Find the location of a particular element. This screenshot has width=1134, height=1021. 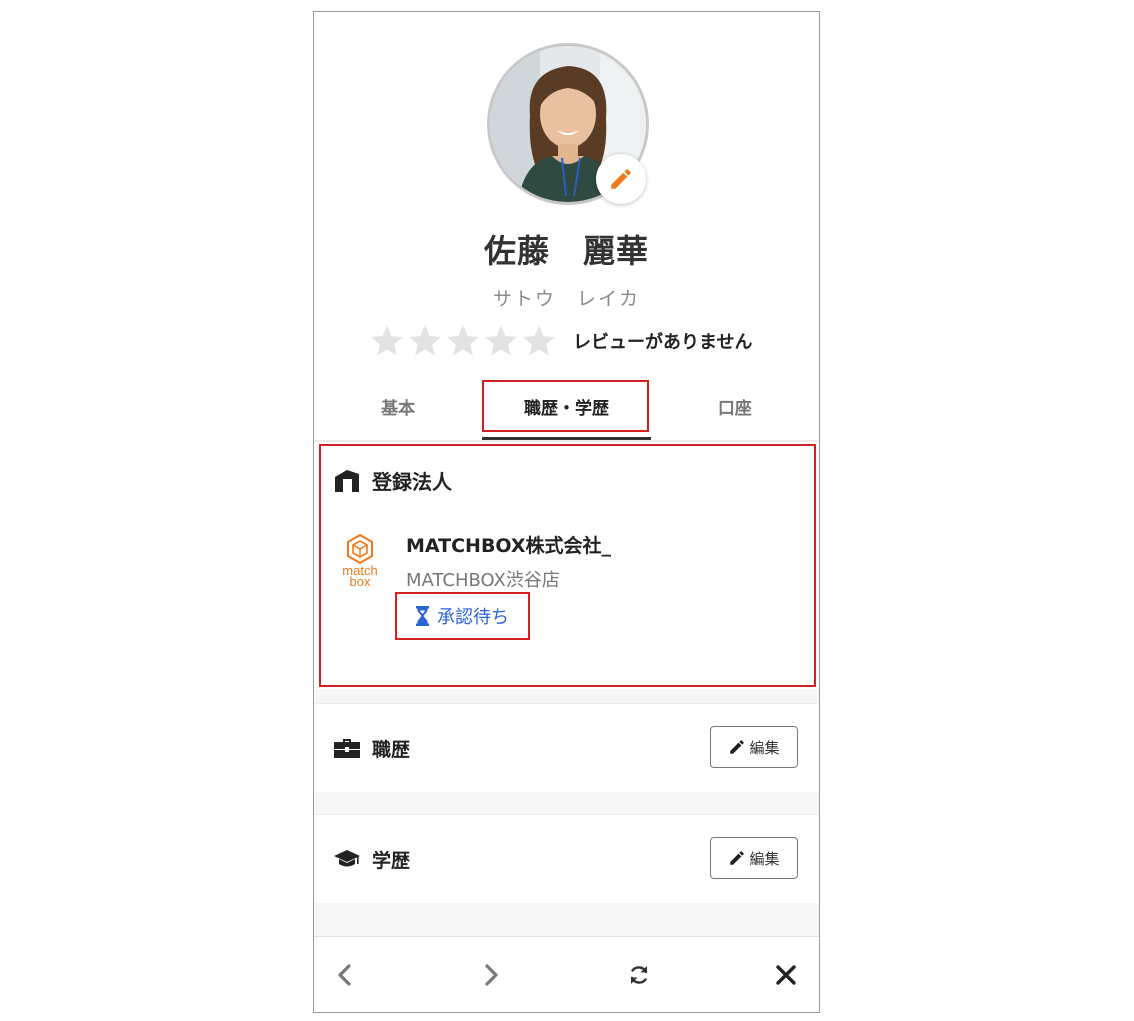

tab-career-education: 職歴・学歴 is located at coordinates (566, 410).